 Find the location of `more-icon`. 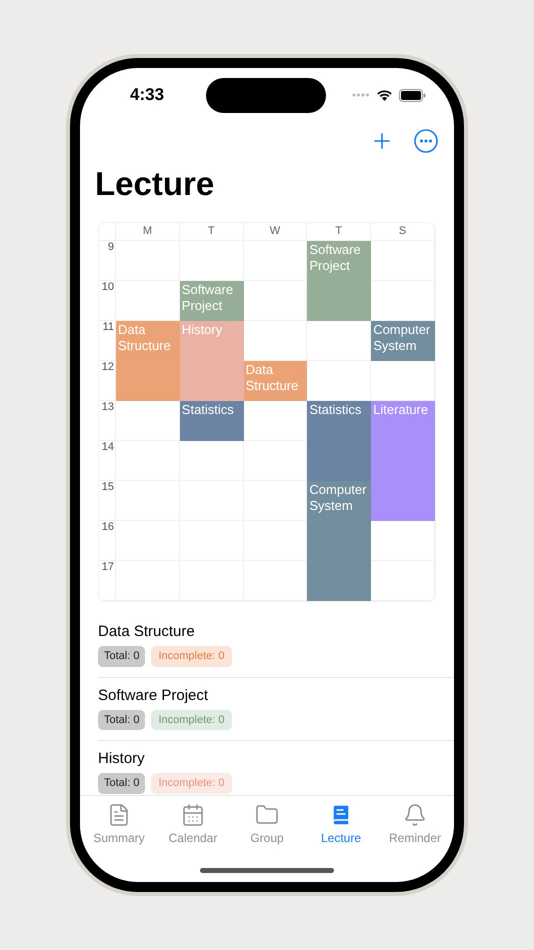

more-icon is located at coordinates (426, 141).